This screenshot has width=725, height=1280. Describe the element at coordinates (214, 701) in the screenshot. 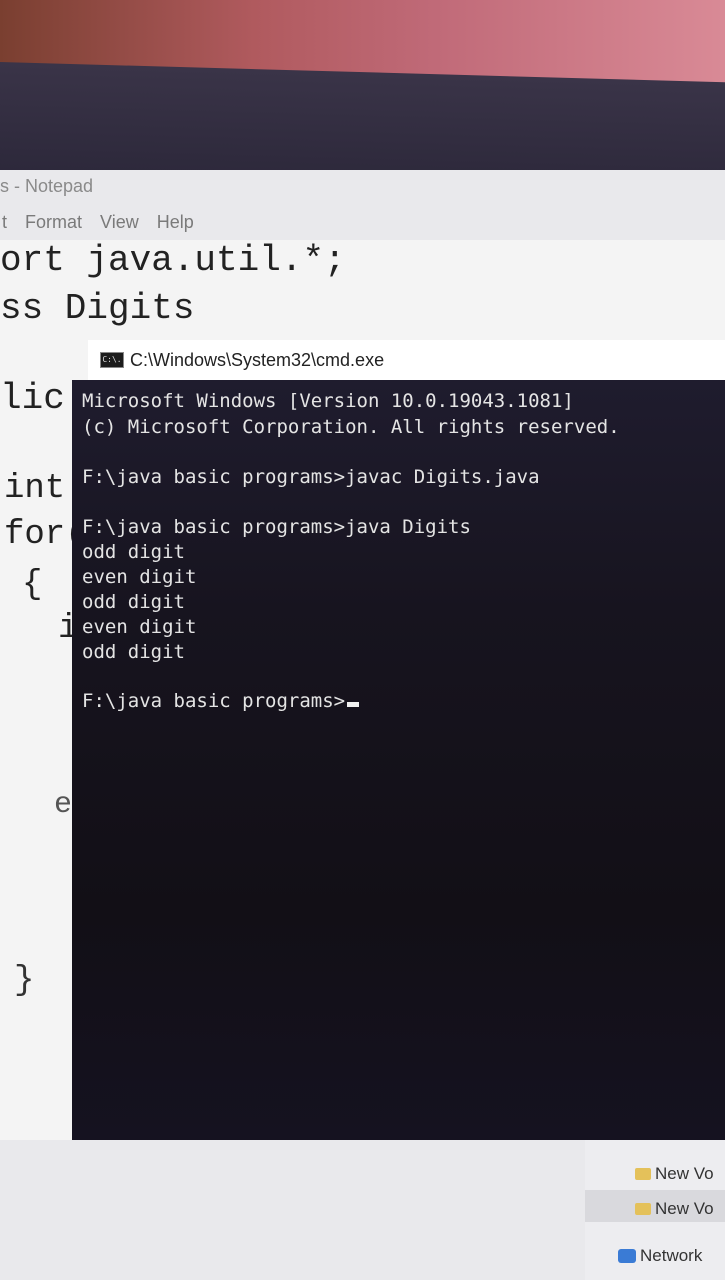

I see `console-prompt: F:\java basic programs>` at that location.